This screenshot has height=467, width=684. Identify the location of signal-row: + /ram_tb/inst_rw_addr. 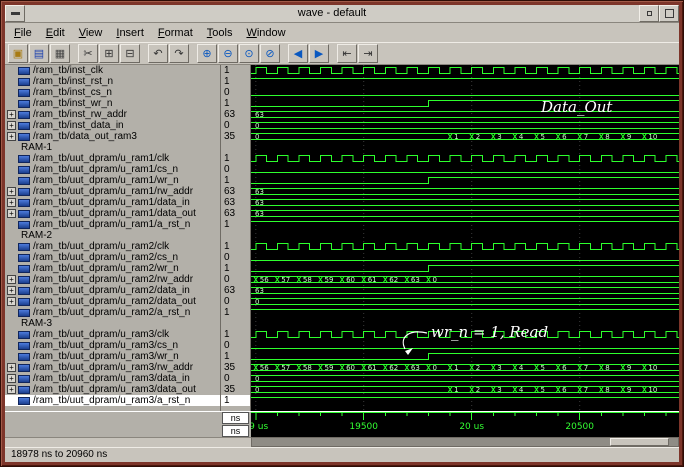
(112, 114).